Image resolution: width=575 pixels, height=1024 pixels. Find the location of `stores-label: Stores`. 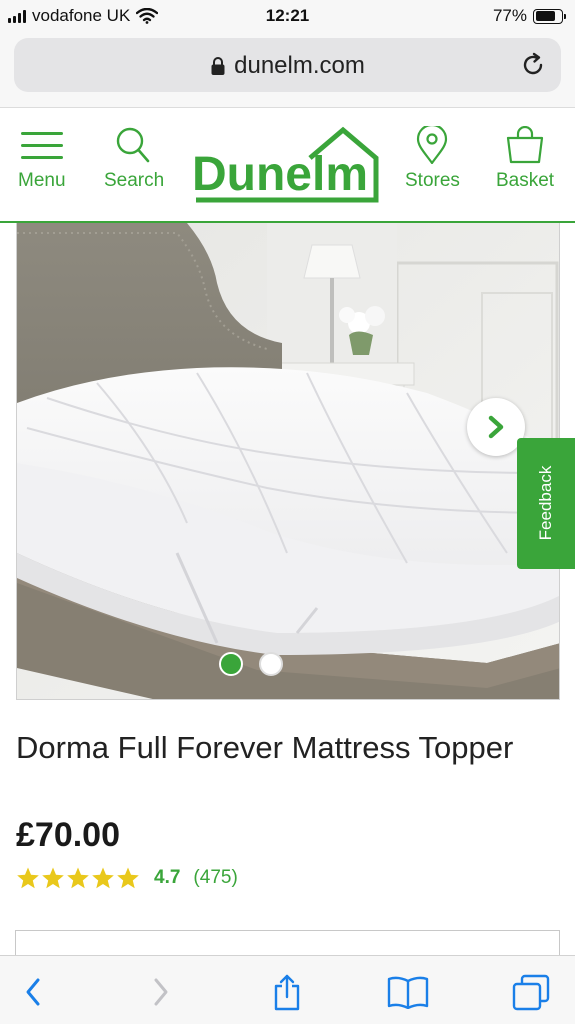

stores-label: Stores is located at coordinates (432, 180).